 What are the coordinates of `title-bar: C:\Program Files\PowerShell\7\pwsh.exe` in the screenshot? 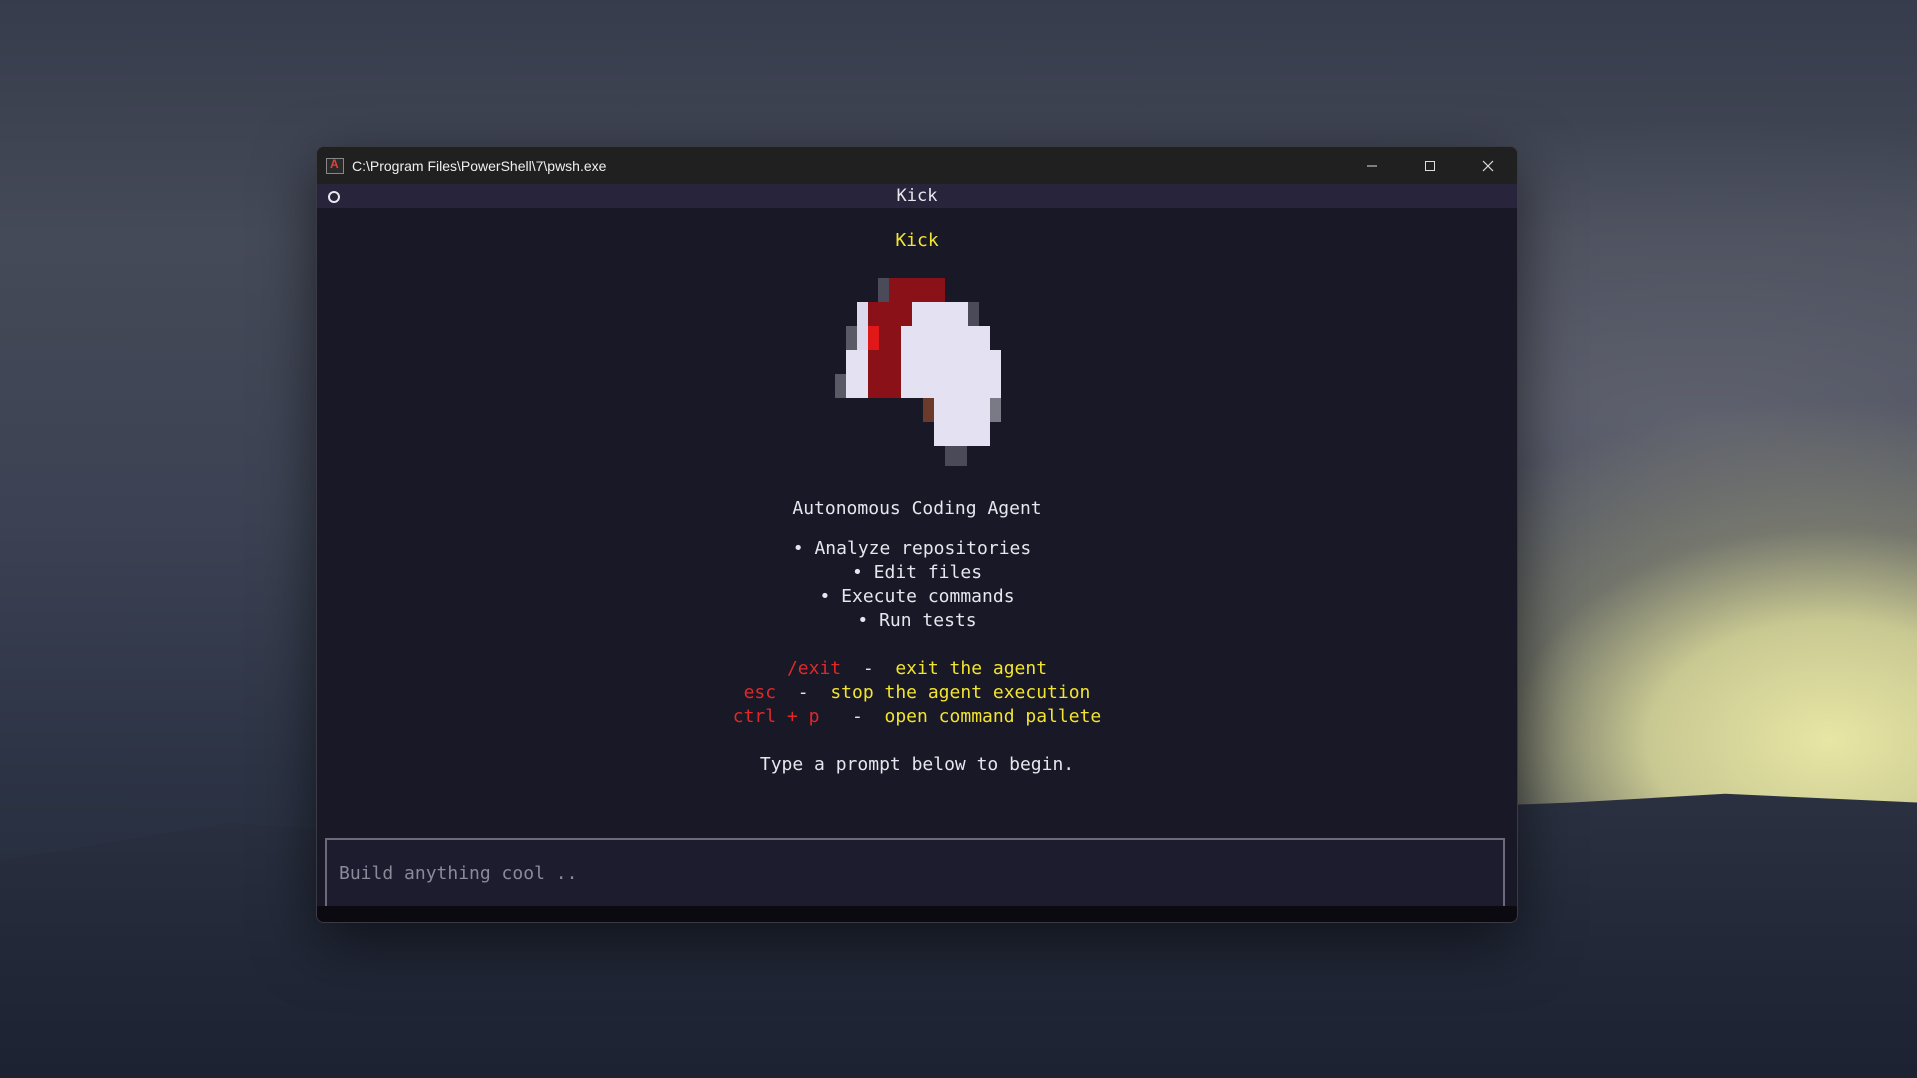 It's located at (917, 165).